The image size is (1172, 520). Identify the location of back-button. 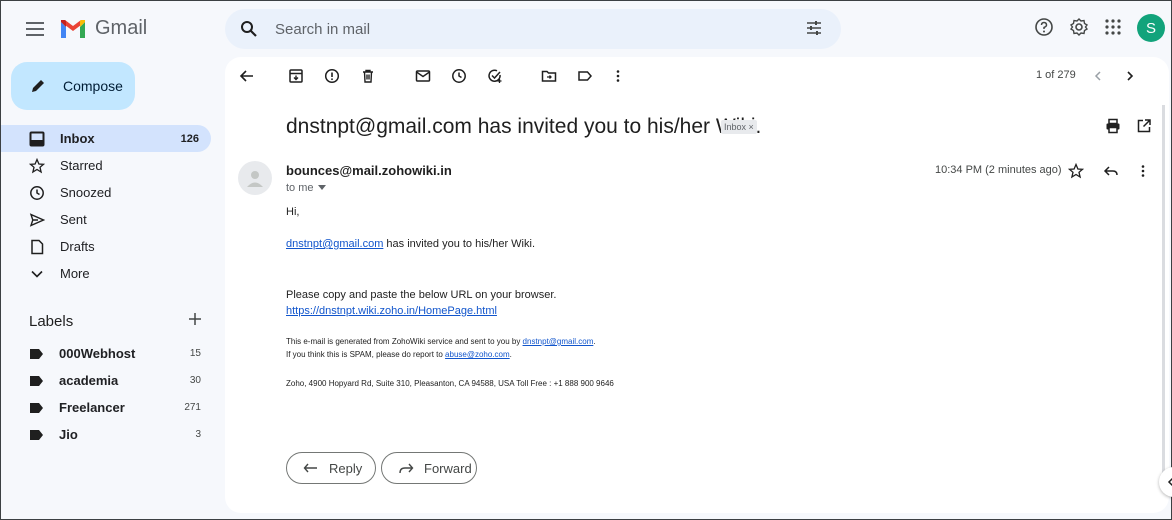
(247, 76).